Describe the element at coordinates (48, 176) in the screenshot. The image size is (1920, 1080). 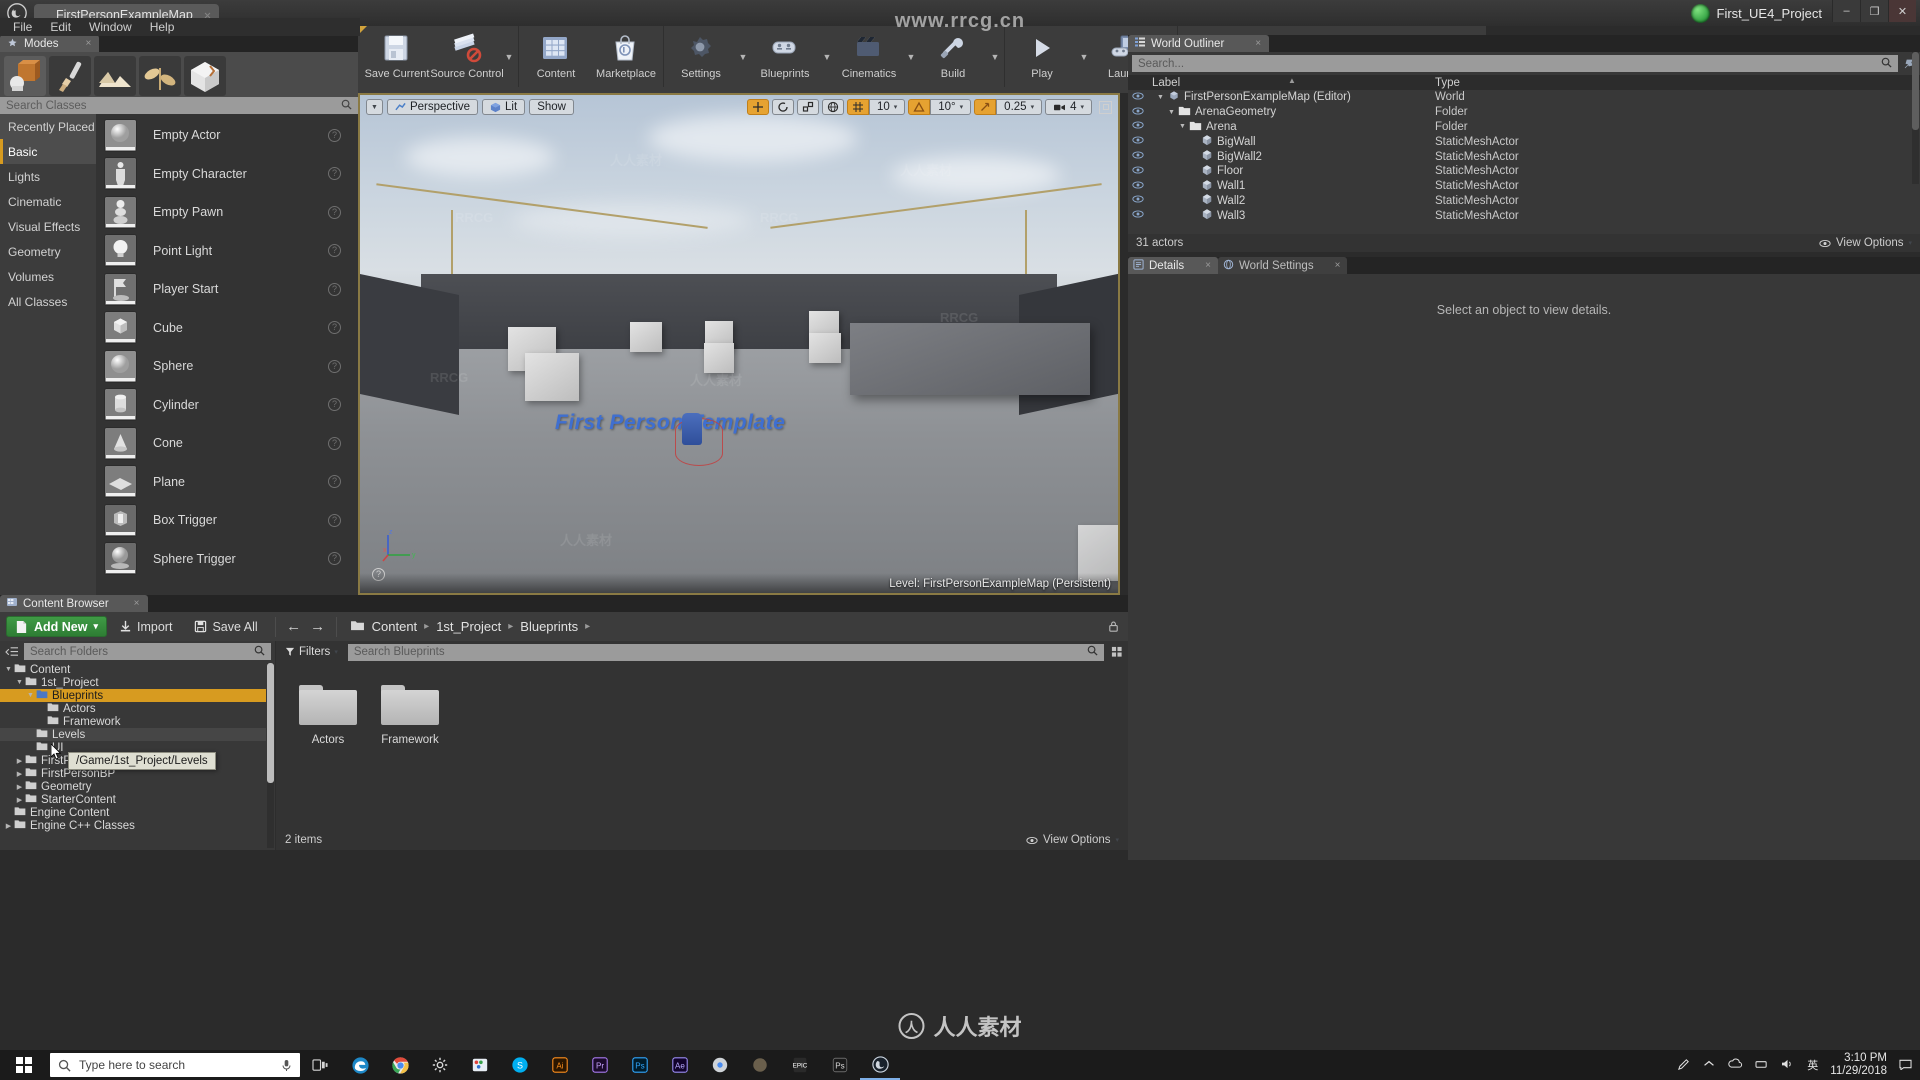
I see `category-lights: Lights` at that location.